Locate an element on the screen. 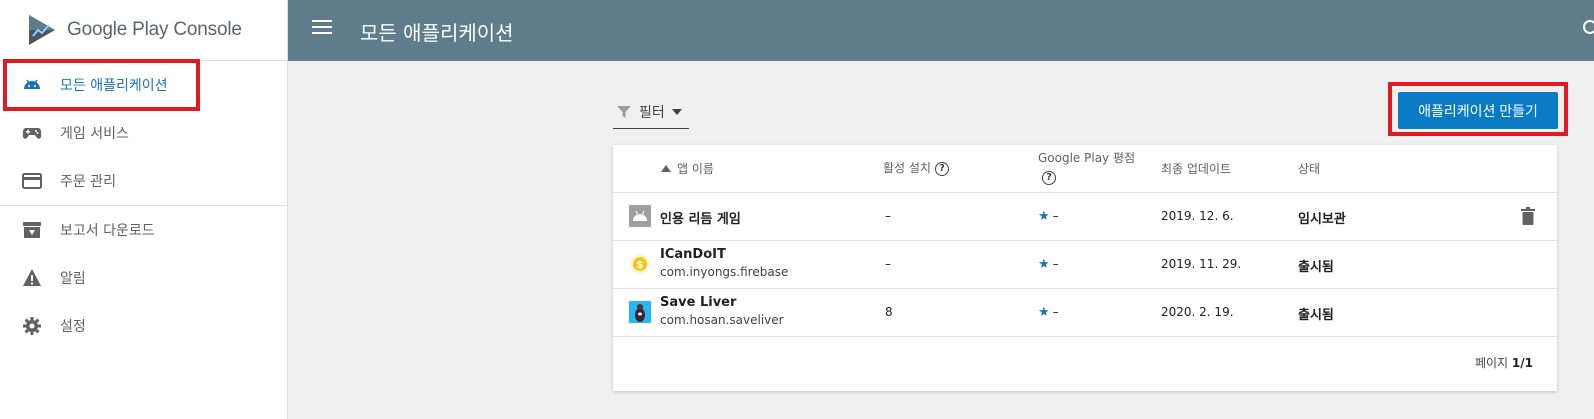 This screenshot has width=1594, height=419. column-header-label: Google Play 평점 is located at coordinates (1087, 158).